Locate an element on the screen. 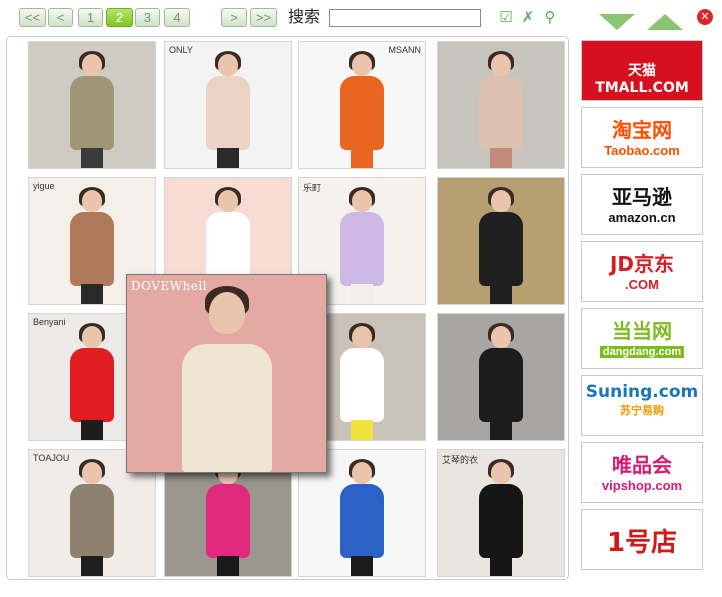 The width and height of the screenshot is (722, 597). product-brand-label: ONLY is located at coordinates (181, 50).